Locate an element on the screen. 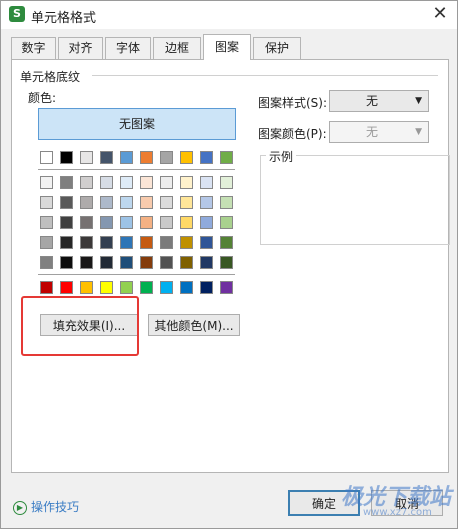  play-icon: ▶ is located at coordinates (20, 507).